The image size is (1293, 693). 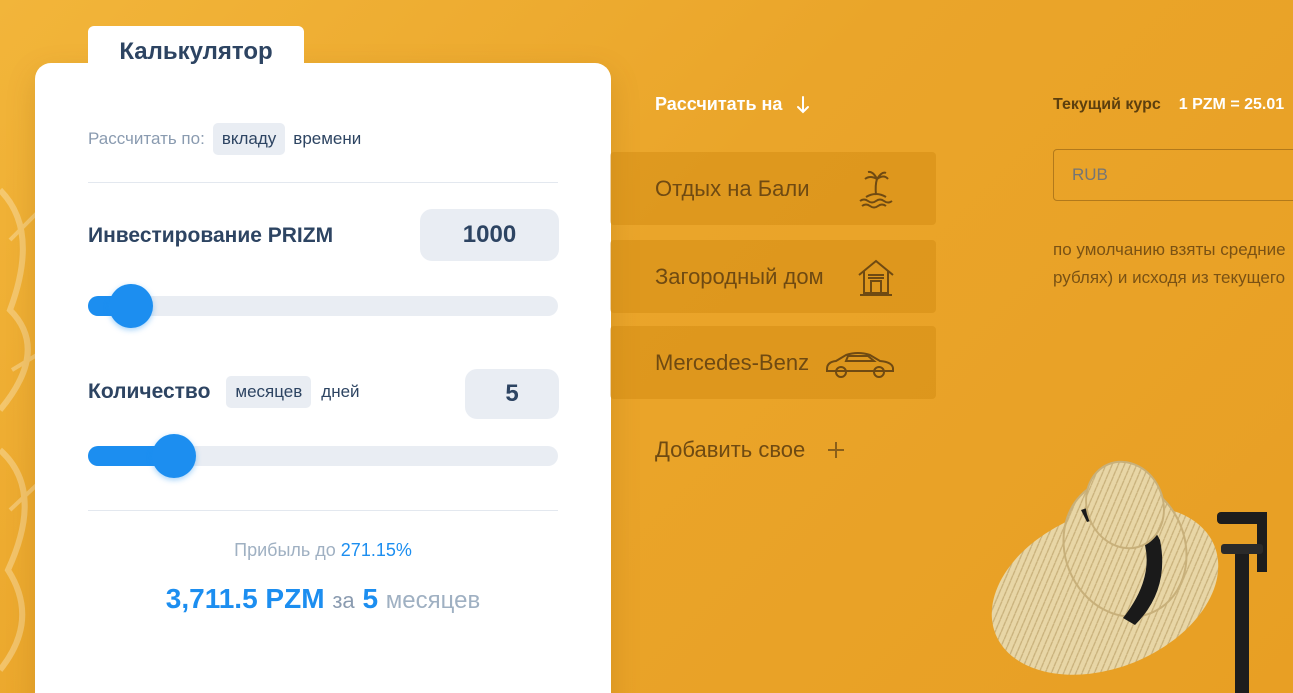 I want to click on profit-percent: 271.15%, so click(x=376, y=550).